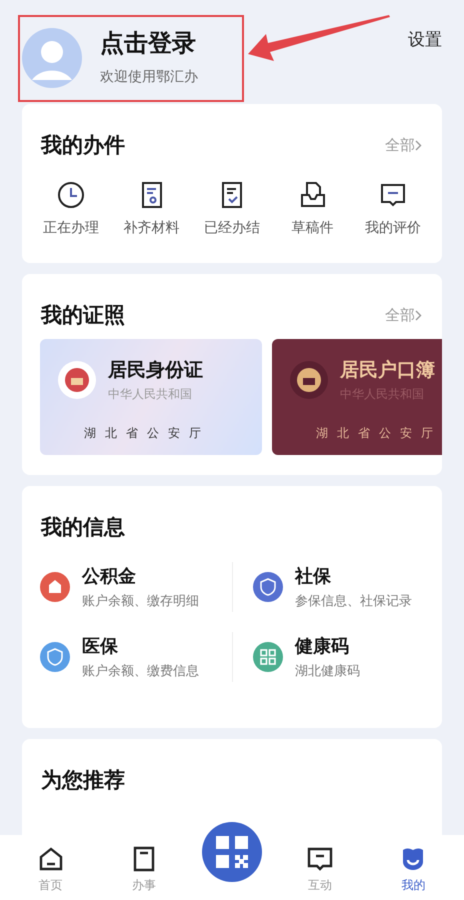 This screenshot has width=464, height=900. I want to click on shortcut-link: 草稿件, so click(313, 228).